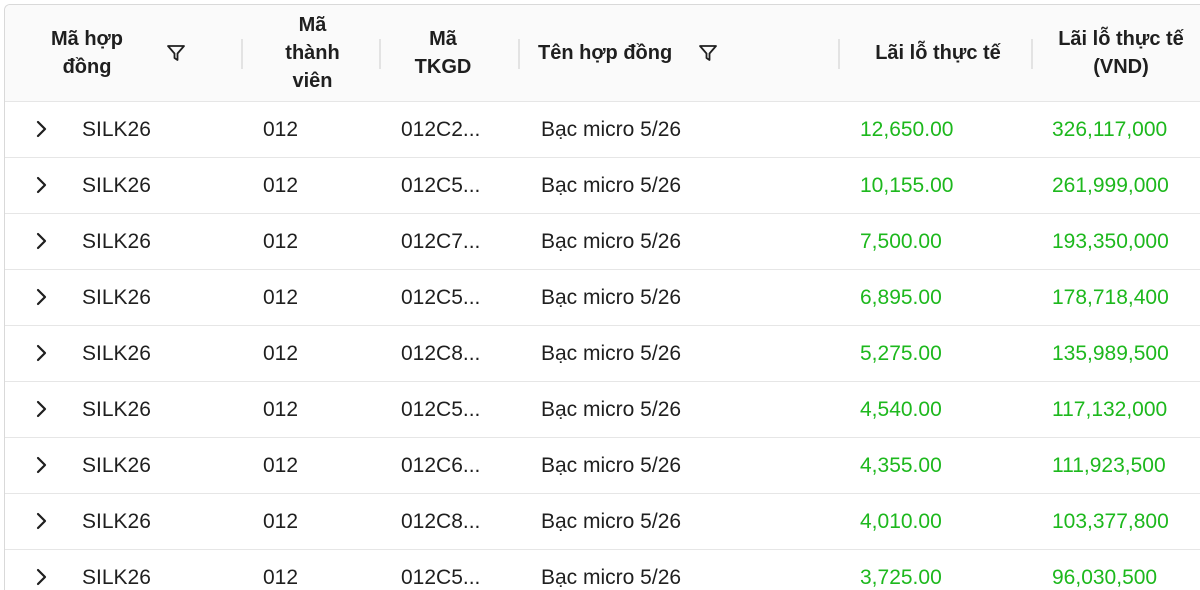 The height and width of the screenshot is (590, 1200). What do you see at coordinates (1110, 185) in the screenshot?
I see `cell-lai-lo-thuc-te-vnd: 261,999,000` at bounding box center [1110, 185].